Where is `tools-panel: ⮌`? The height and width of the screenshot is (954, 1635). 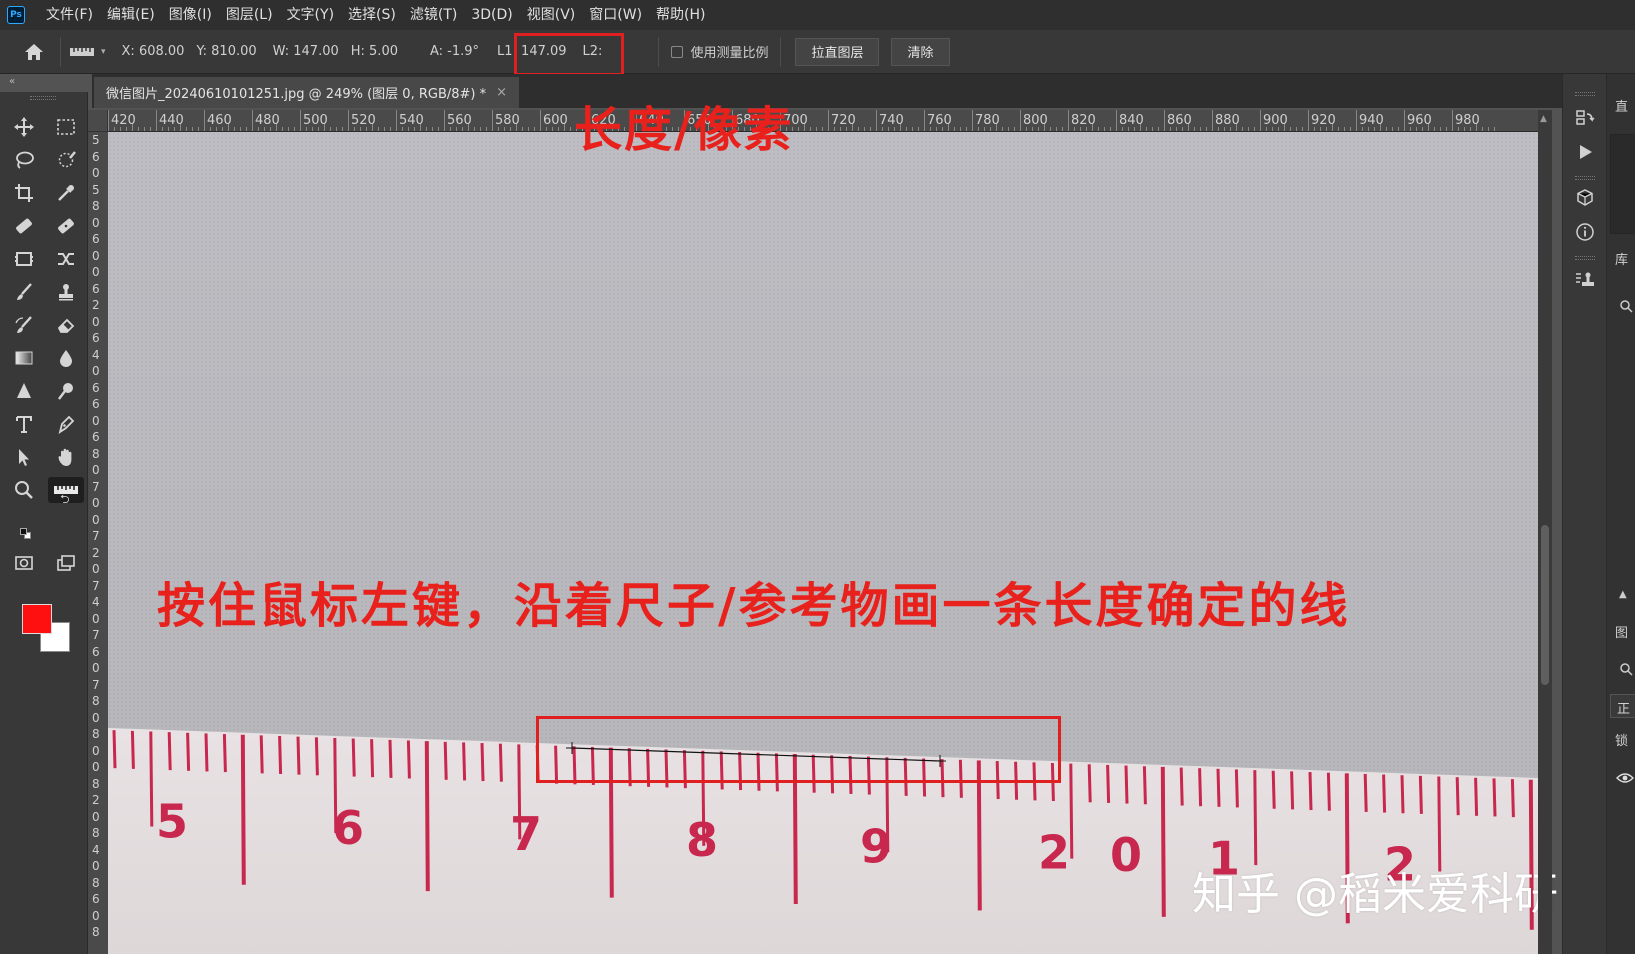 tools-panel: ⮌ is located at coordinates (44, 523).